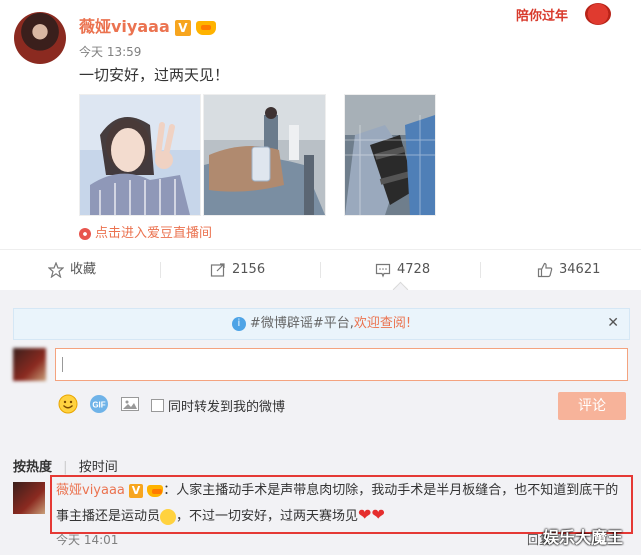 Image resolution: width=641 pixels, height=555 pixels. What do you see at coordinates (83, 269) in the screenshot?
I see `favorite-label: 收藏` at bounding box center [83, 269].